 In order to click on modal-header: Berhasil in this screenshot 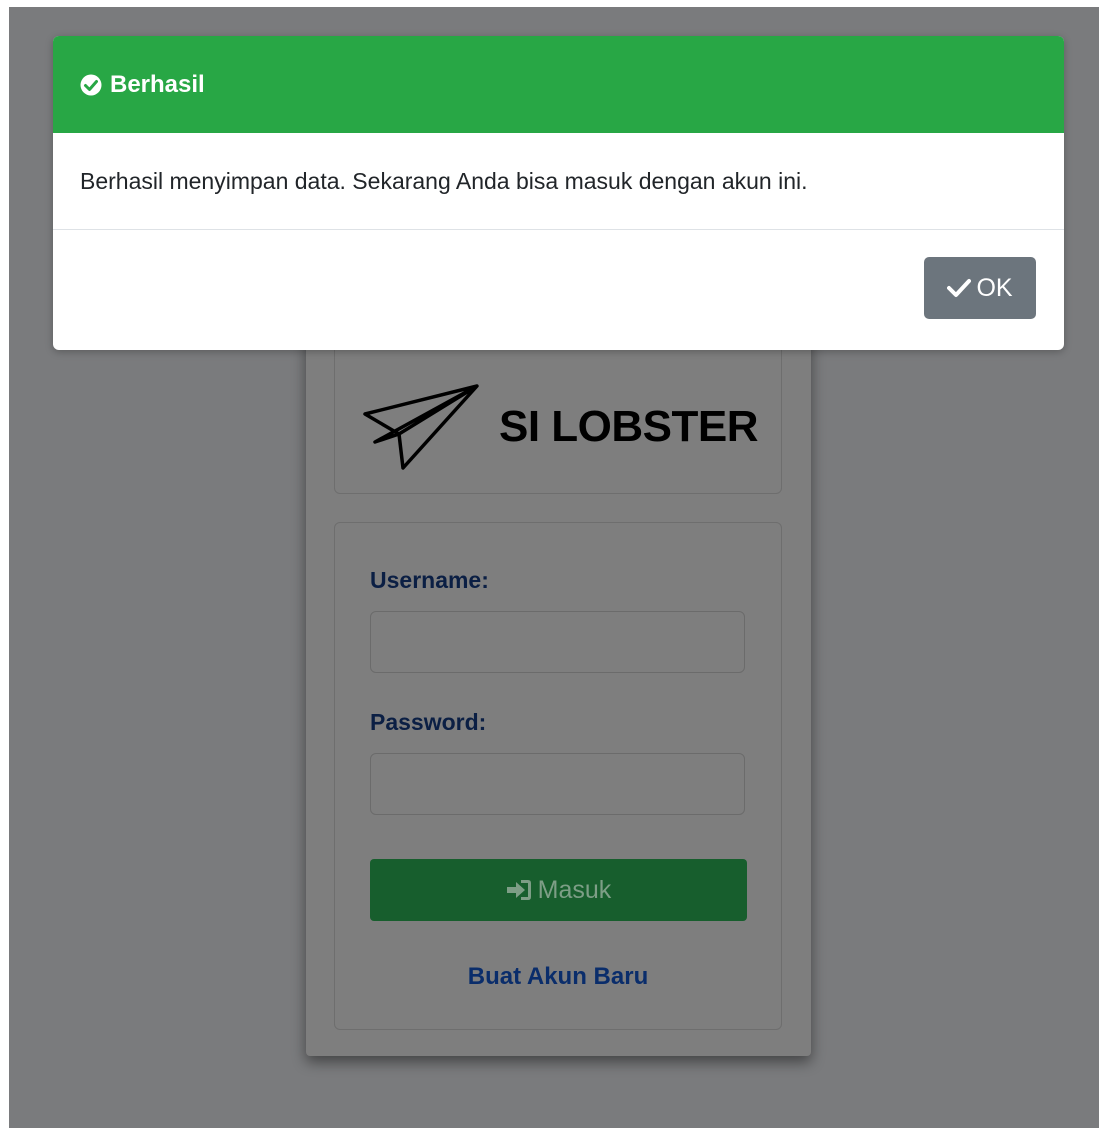, I will do `click(558, 84)`.